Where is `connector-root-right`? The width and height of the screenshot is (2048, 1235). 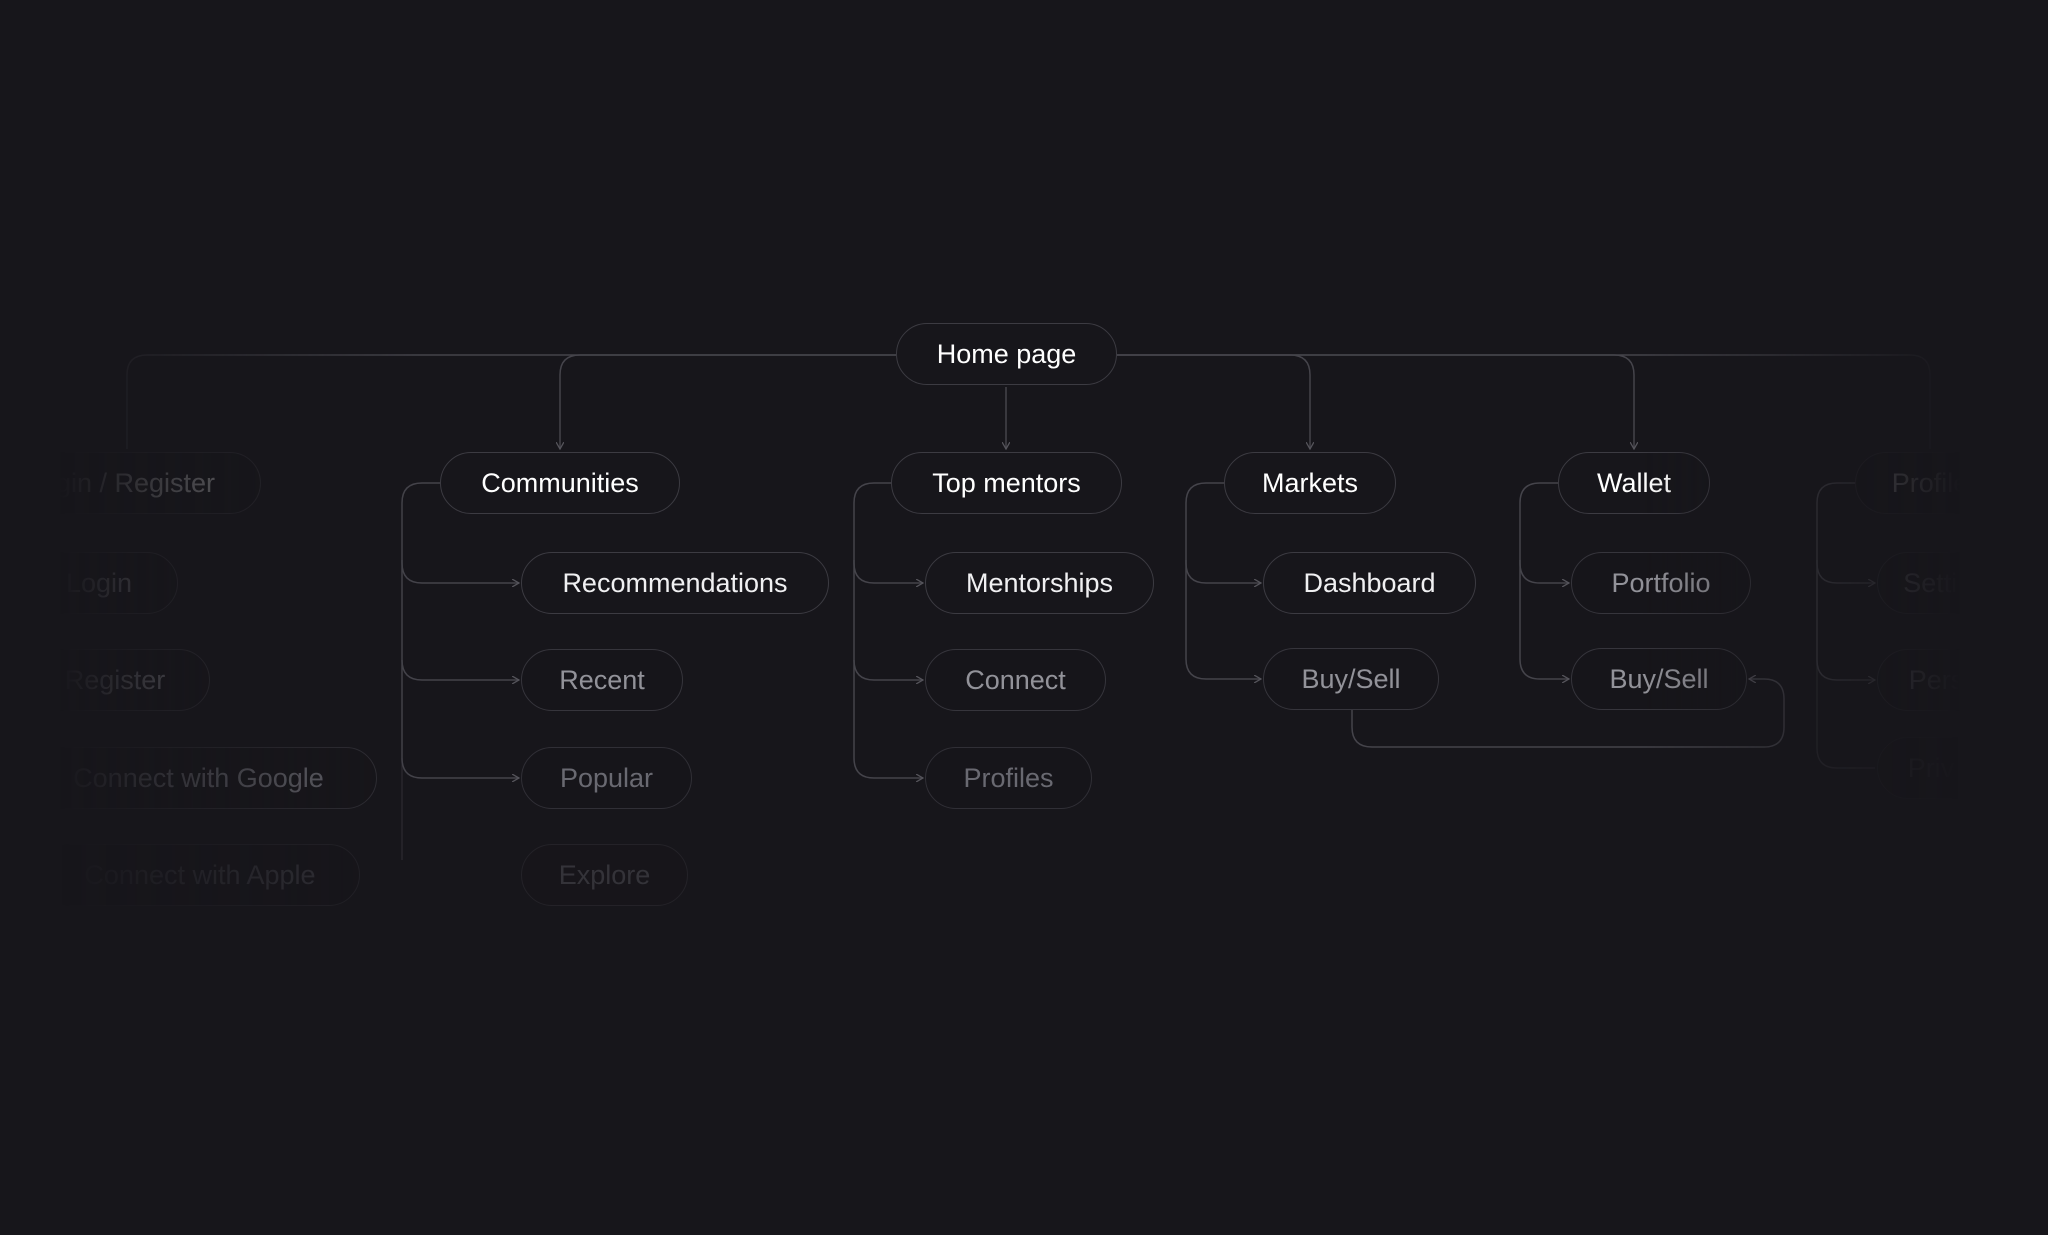 connector-root-right is located at coordinates (1524, 401).